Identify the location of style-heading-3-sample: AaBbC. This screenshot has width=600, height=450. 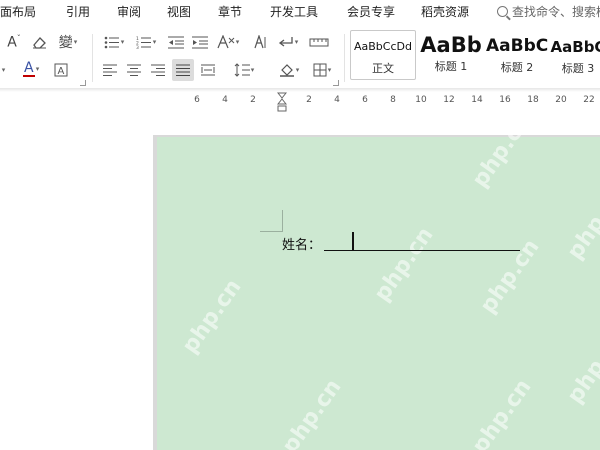
(575, 47).